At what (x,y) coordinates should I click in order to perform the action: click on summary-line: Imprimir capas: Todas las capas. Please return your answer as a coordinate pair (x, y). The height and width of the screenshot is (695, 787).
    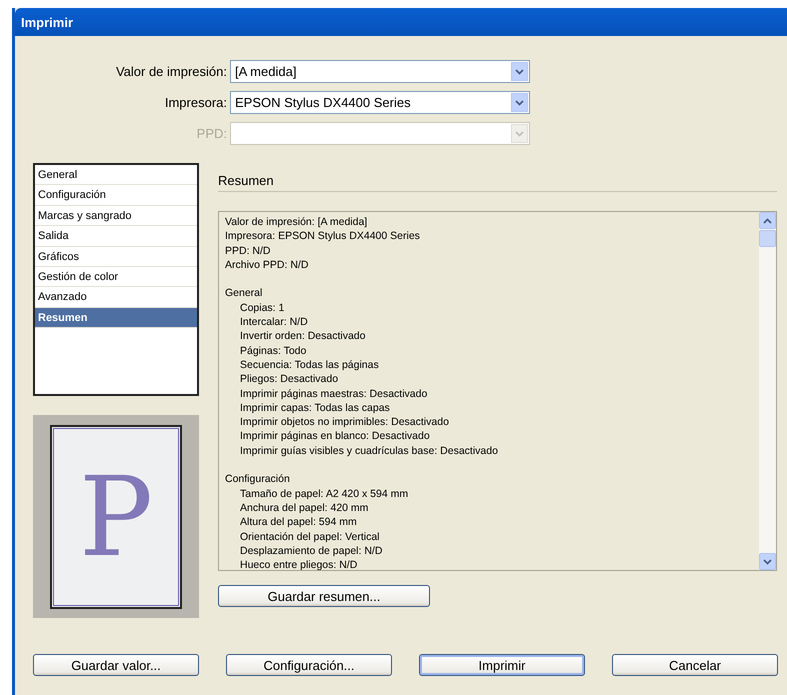
    Looking at the image, I should click on (315, 408).